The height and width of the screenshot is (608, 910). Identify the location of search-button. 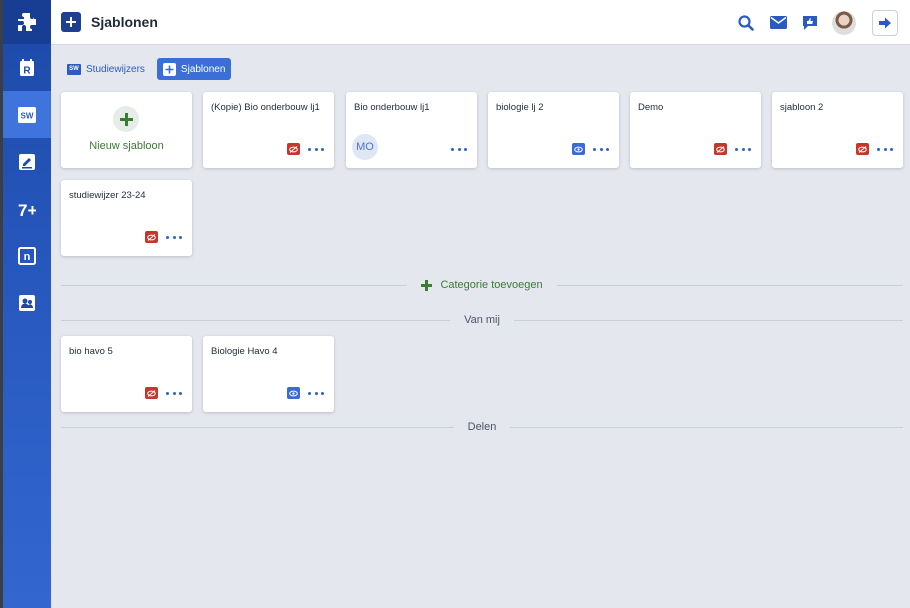
(746, 22).